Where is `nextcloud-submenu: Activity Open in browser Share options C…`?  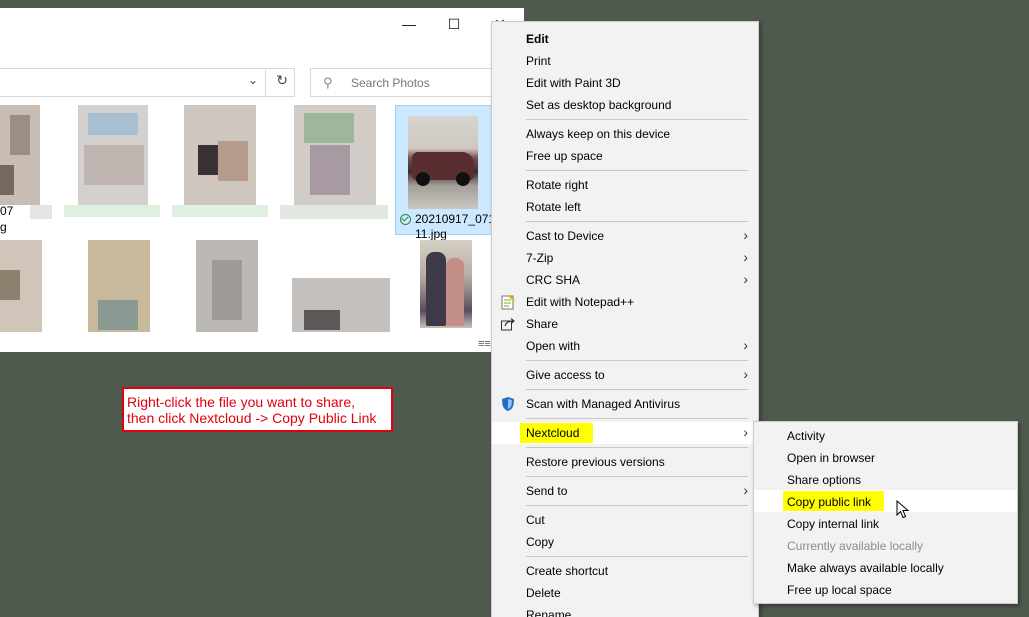
nextcloud-submenu: Activity Open in browser Share options C… is located at coordinates (885, 512).